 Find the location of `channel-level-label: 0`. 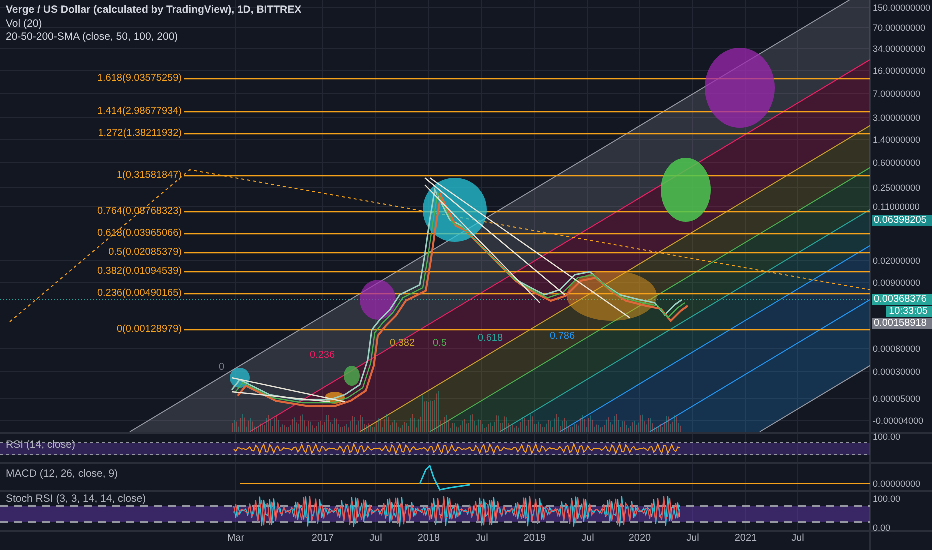

channel-level-label: 0 is located at coordinates (222, 368).